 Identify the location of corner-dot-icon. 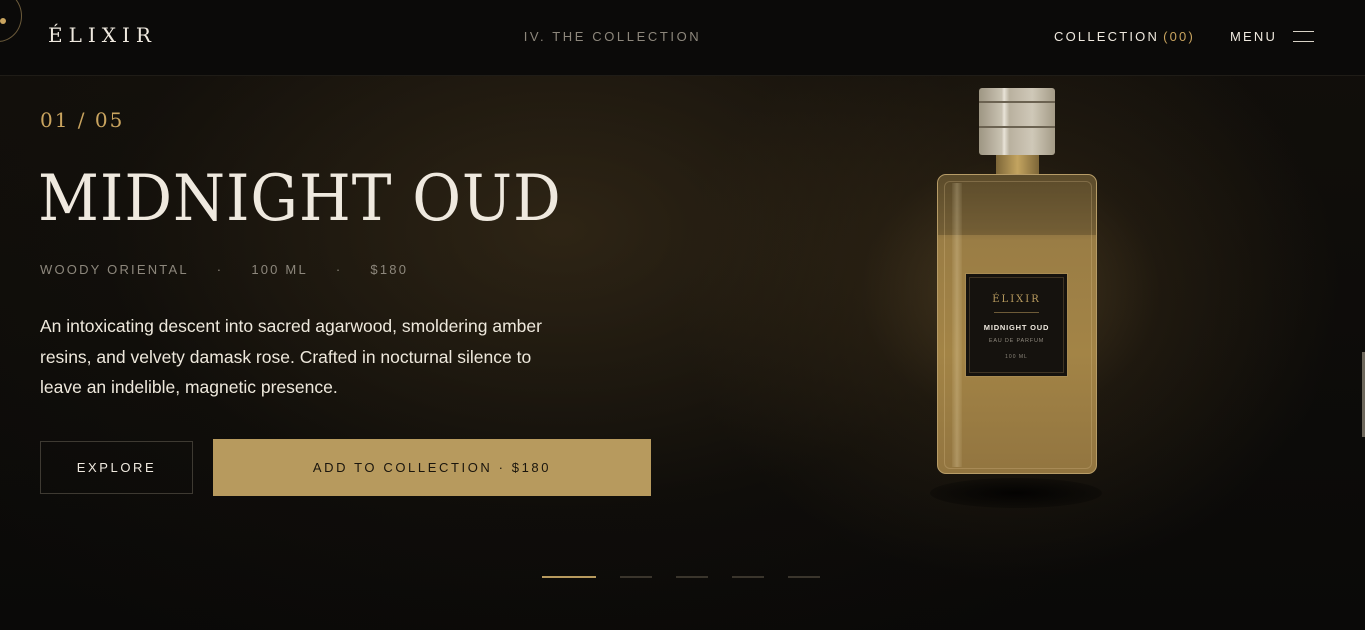
(3, 21).